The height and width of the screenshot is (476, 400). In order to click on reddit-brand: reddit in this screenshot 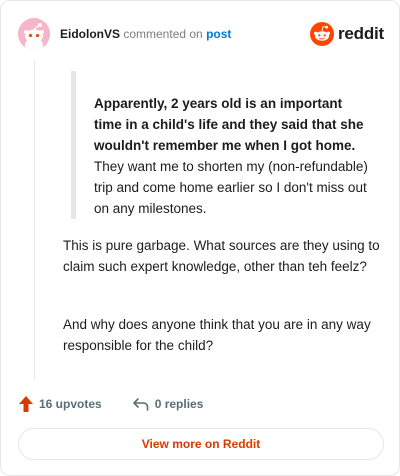, I will do `click(346, 34)`.